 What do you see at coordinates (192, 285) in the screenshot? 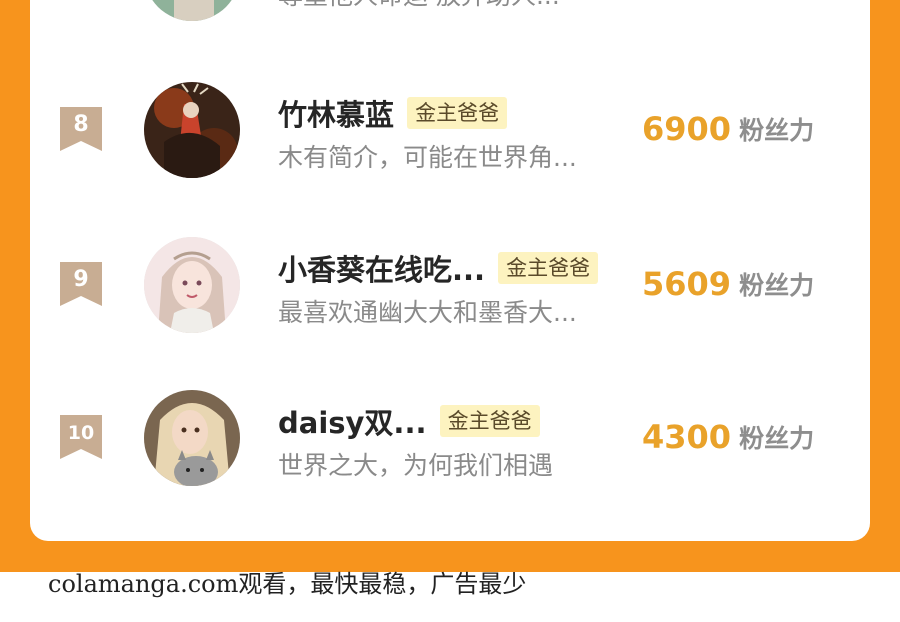
I see `anime-girl-avatar-icon` at bounding box center [192, 285].